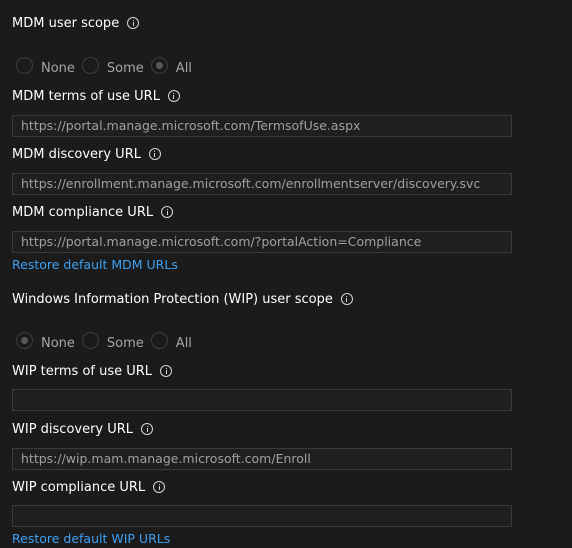  I want to click on mdm-terms-label: MDM terms of use URL, so click(96, 96).